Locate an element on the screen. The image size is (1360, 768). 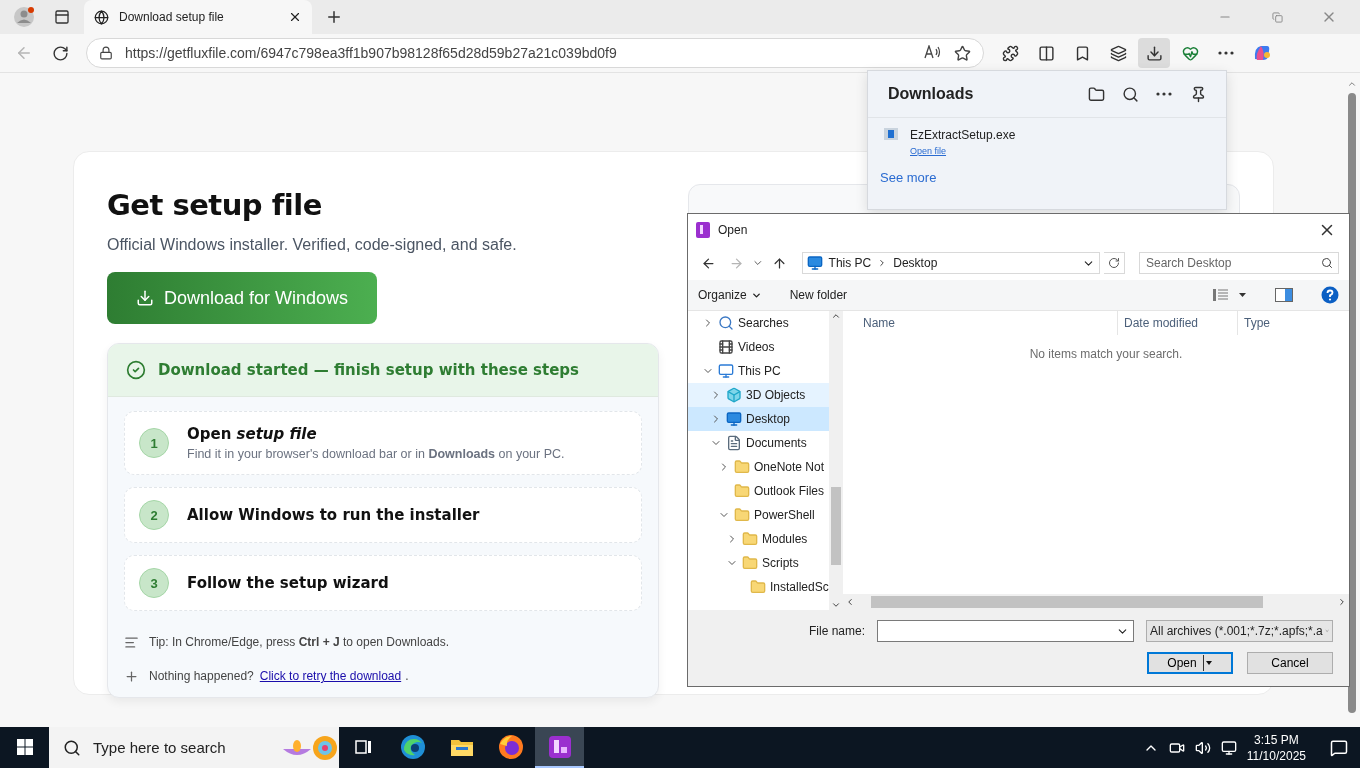
file-name-field is located at coordinates (1005, 631).